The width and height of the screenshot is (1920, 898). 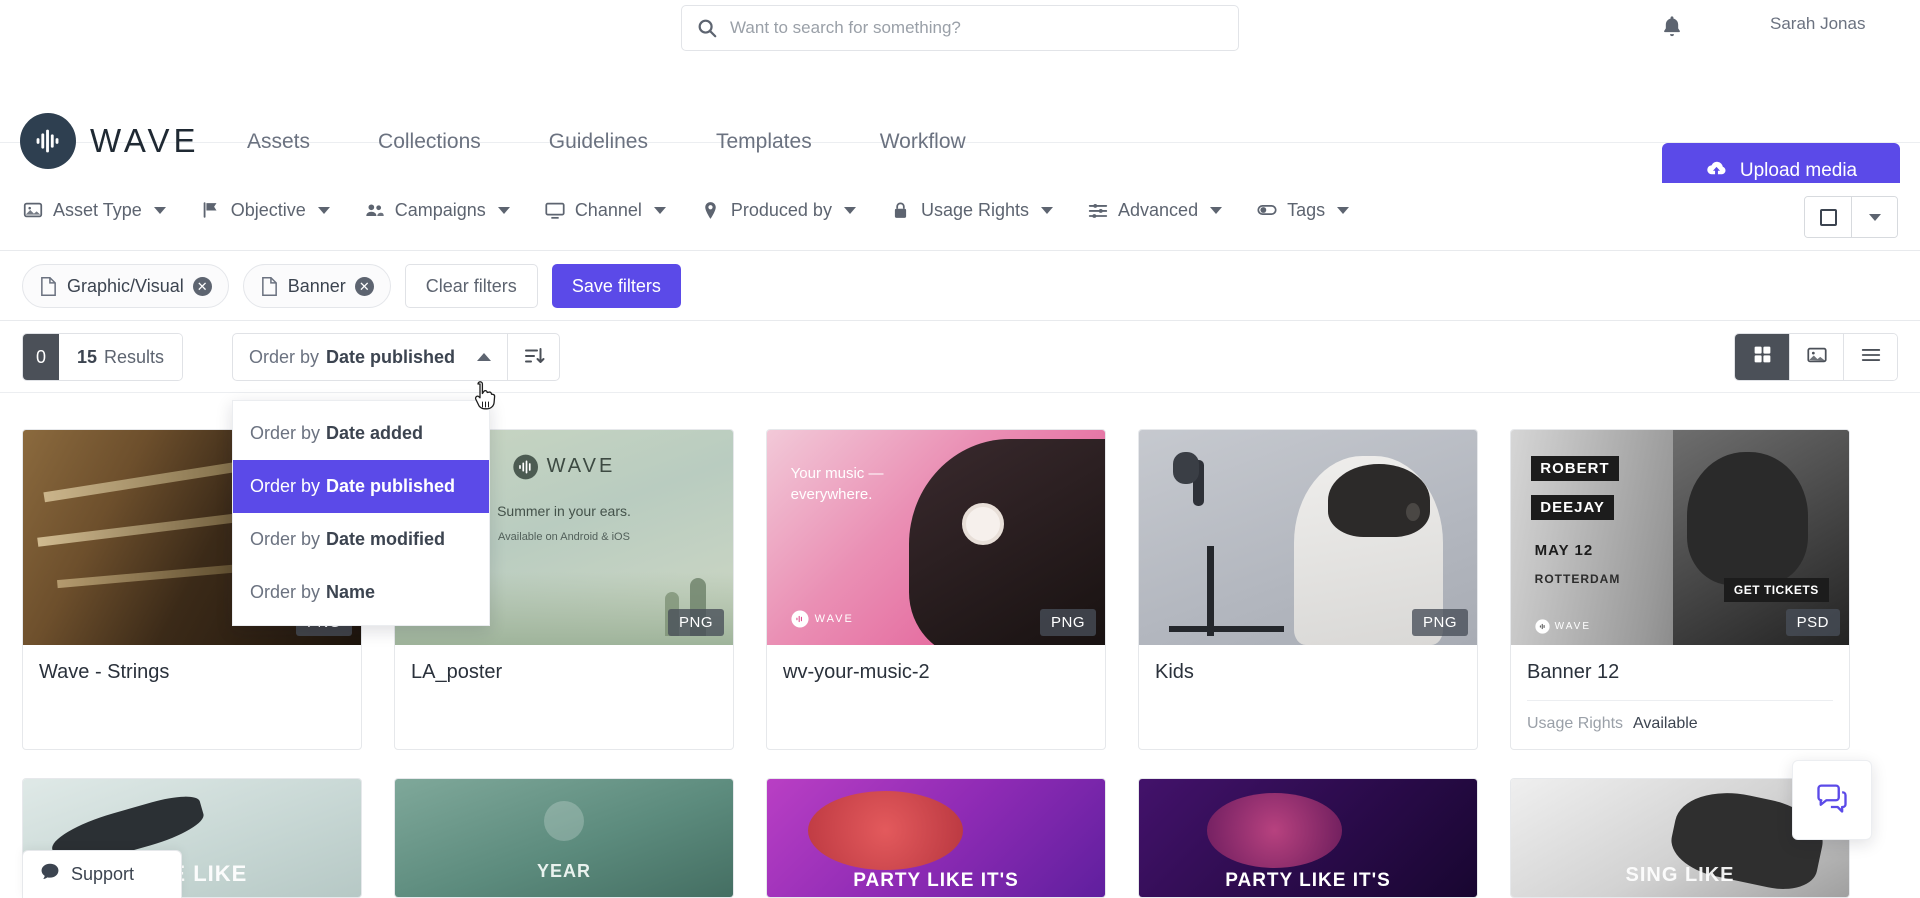 I want to click on flag-icon, so click(x=211, y=210).